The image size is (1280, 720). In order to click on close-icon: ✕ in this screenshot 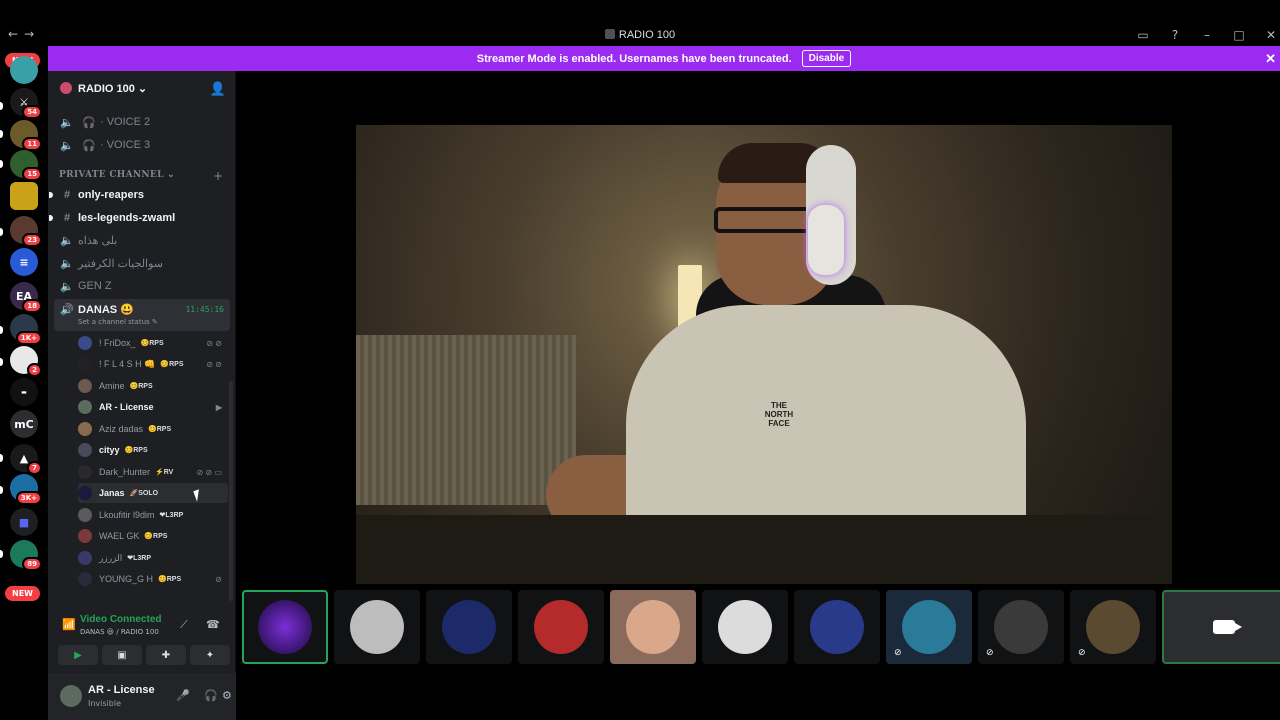, I will do `click(1271, 35)`.